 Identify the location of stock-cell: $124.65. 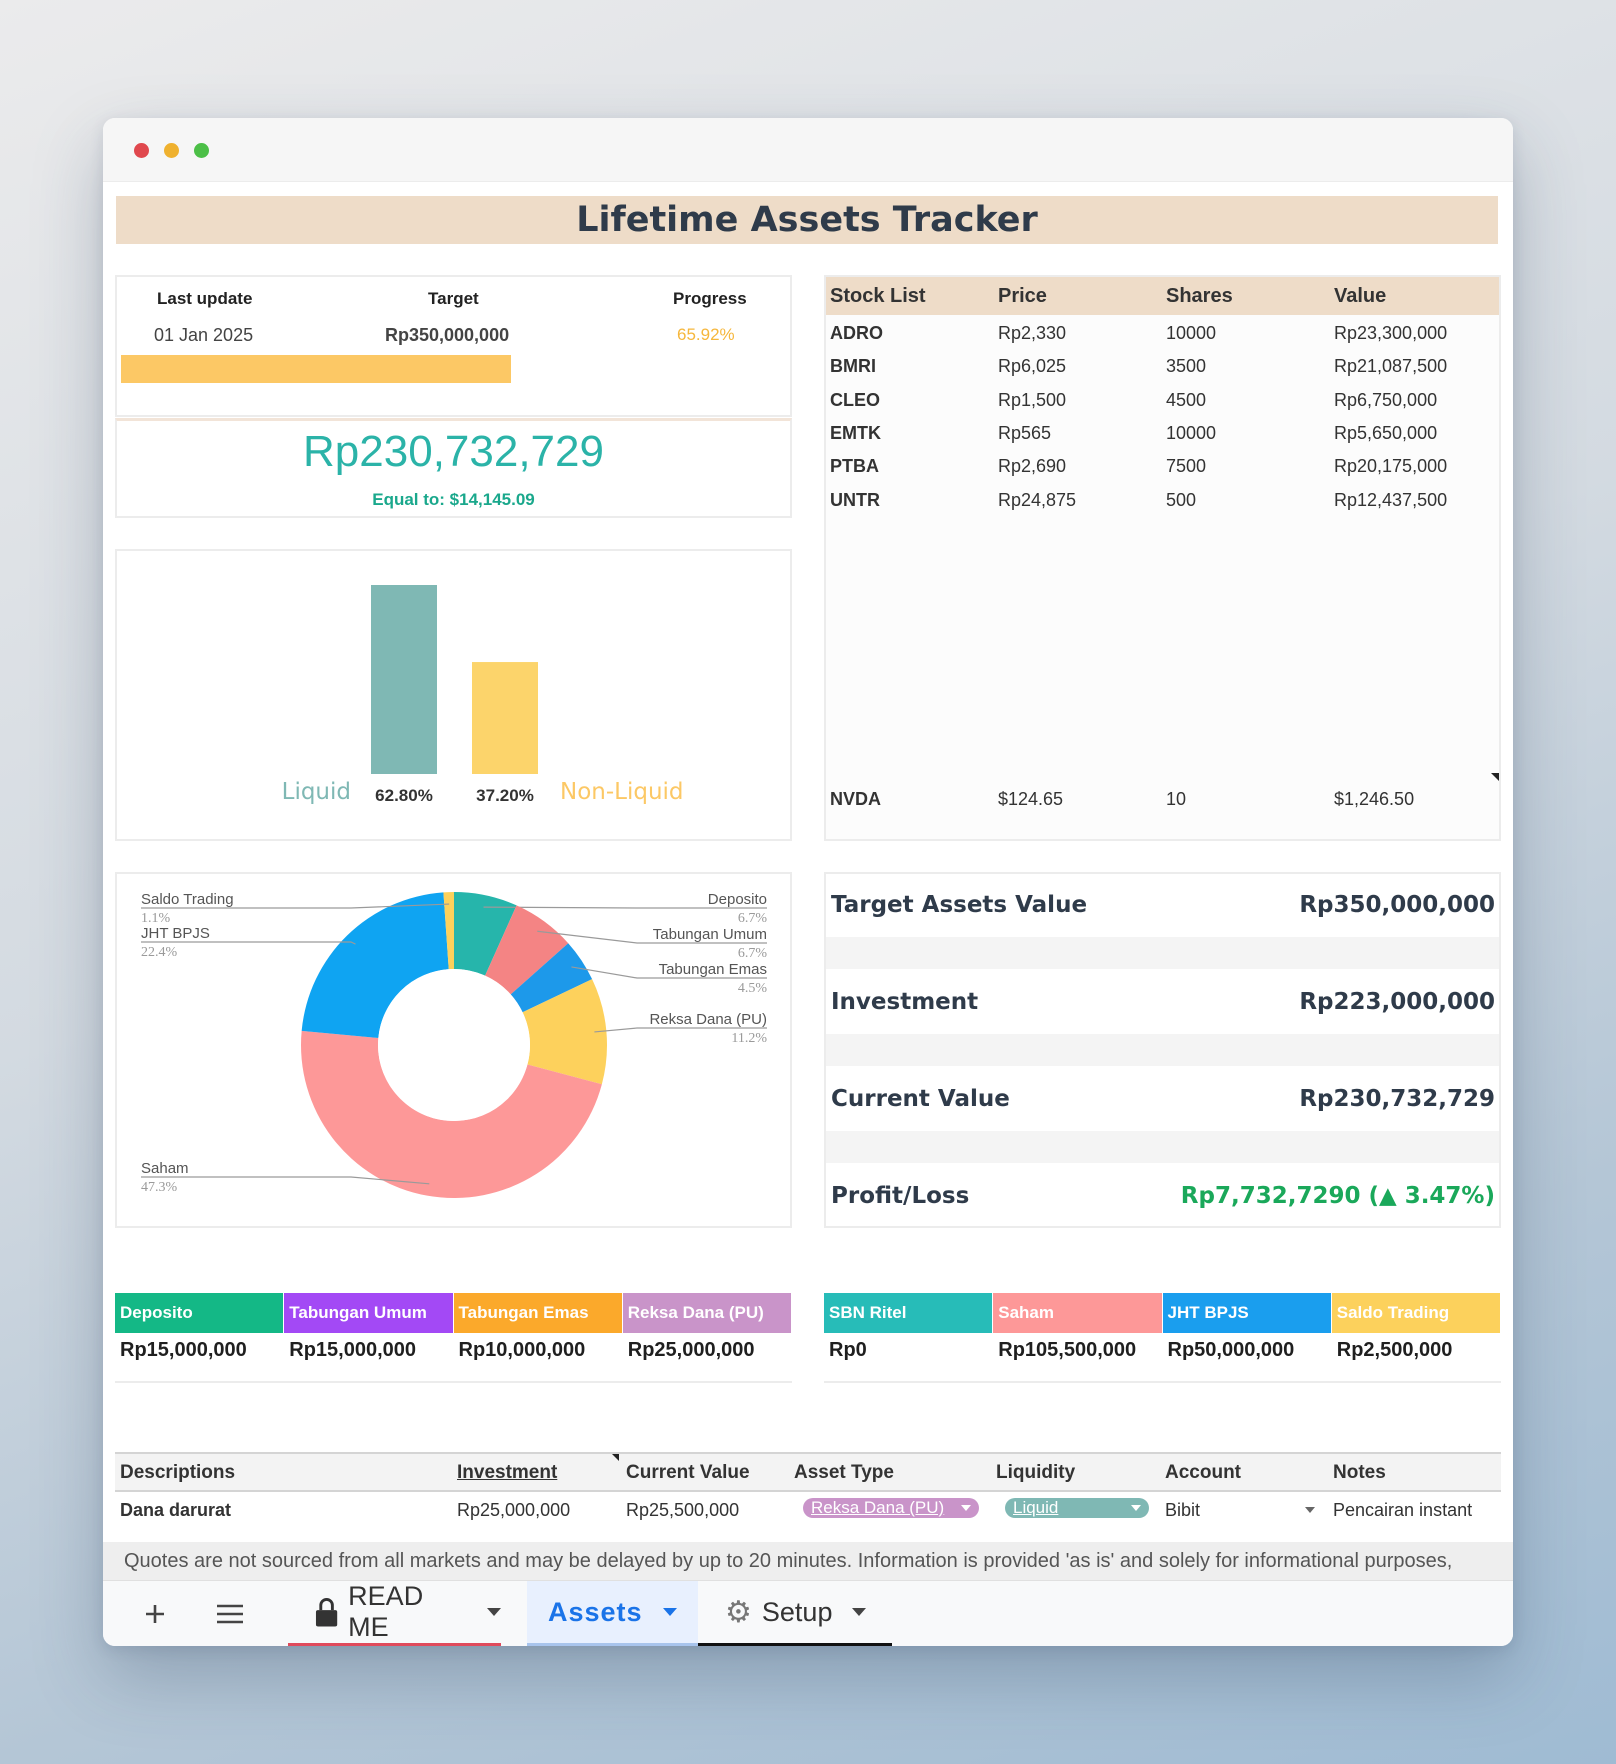
(1030, 799).